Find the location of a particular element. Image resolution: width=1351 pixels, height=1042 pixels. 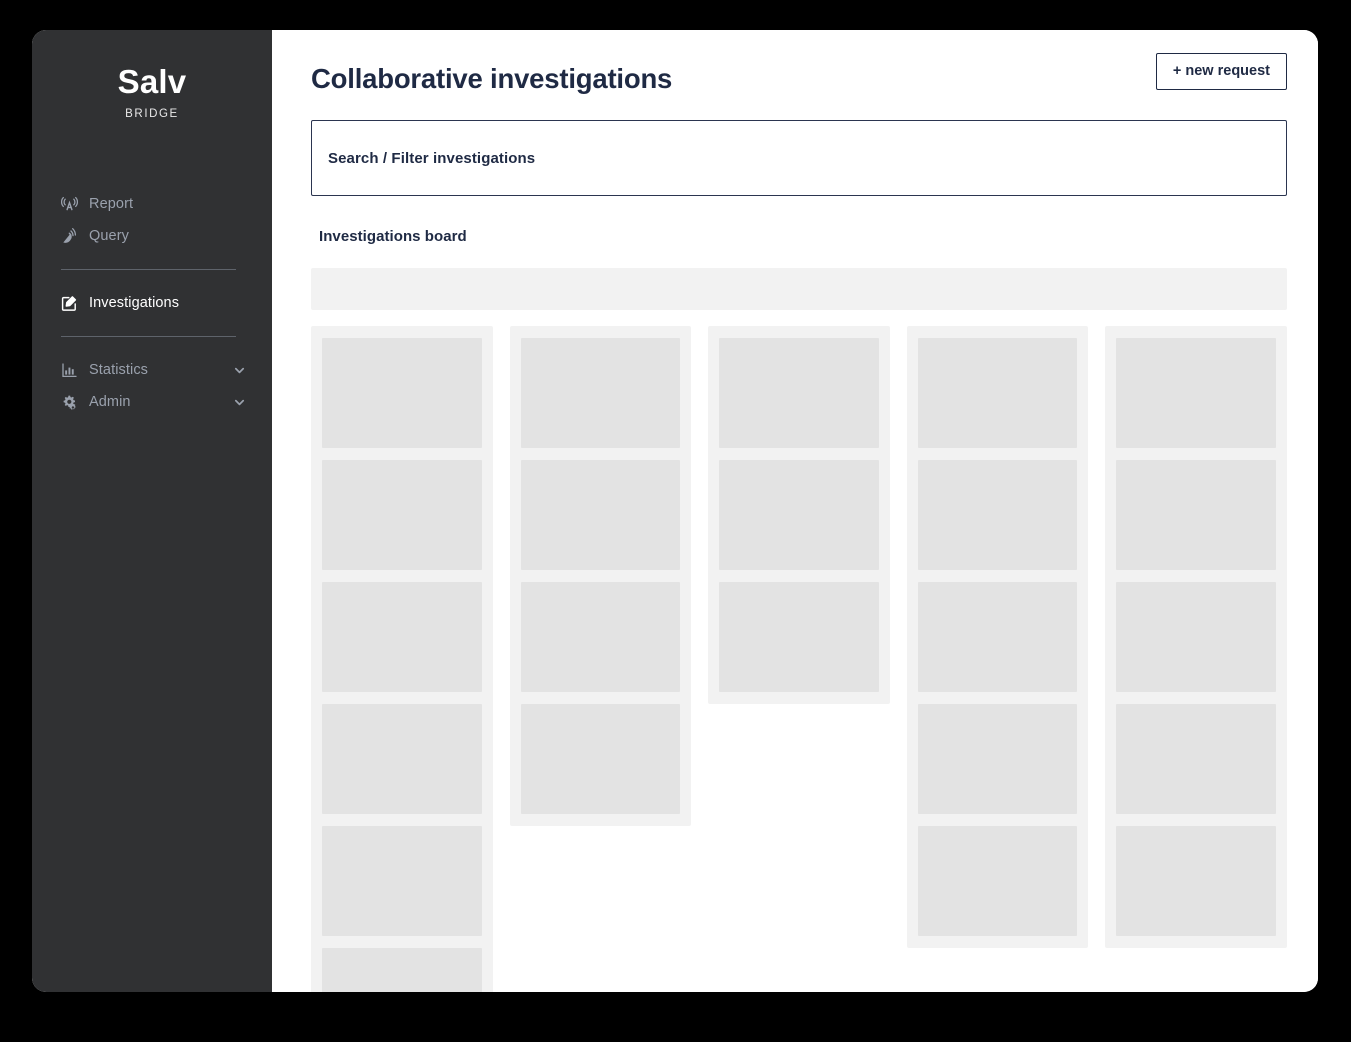

sidebar-item-statistics: Statistics is located at coordinates (152, 370).